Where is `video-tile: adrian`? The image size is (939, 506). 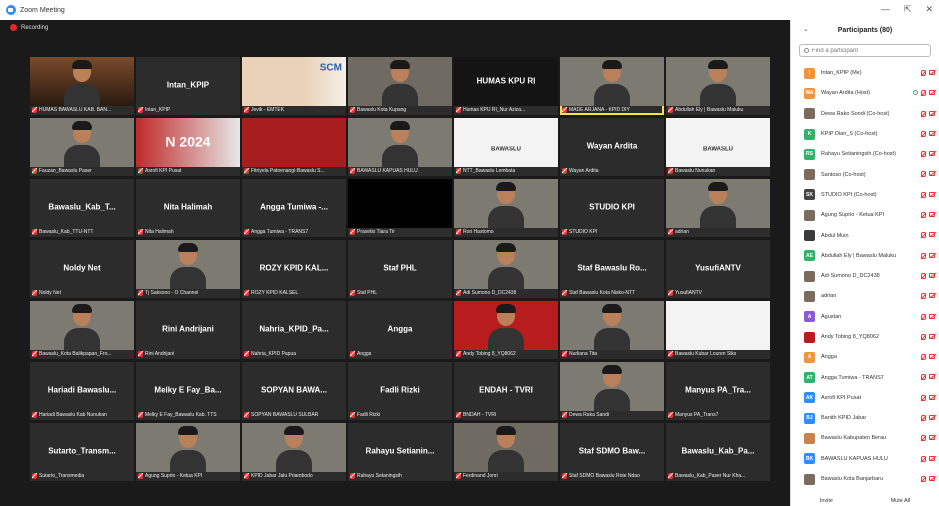 video-tile: adrian is located at coordinates (718, 208).